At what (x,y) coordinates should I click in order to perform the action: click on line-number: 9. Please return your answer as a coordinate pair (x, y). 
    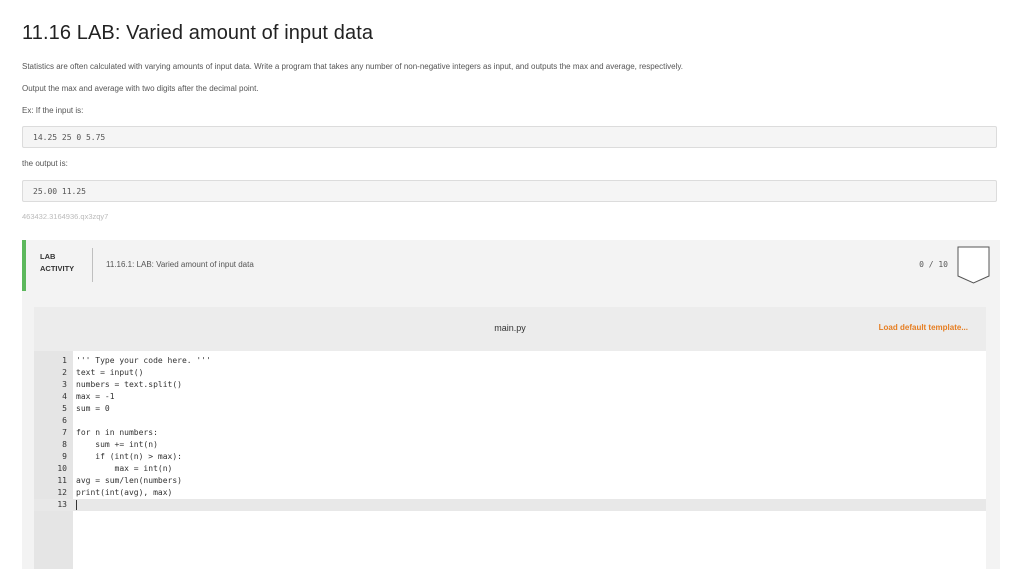
    Looking at the image, I should click on (64, 456).